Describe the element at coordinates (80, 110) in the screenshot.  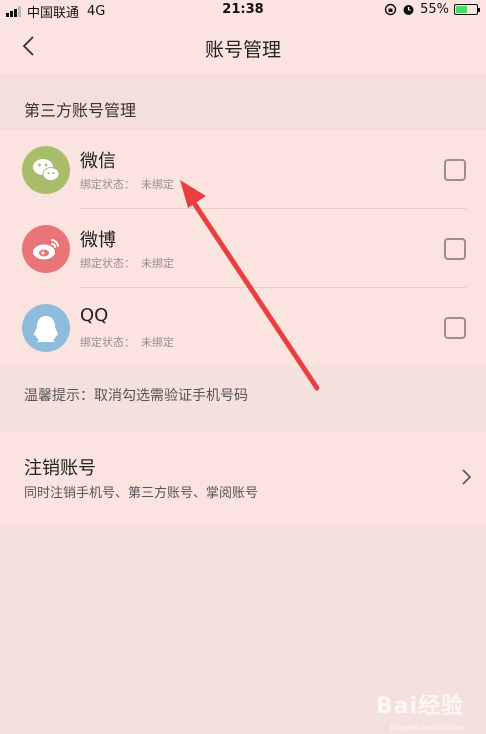
I see `section-title: 第三方账号管理` at that location.